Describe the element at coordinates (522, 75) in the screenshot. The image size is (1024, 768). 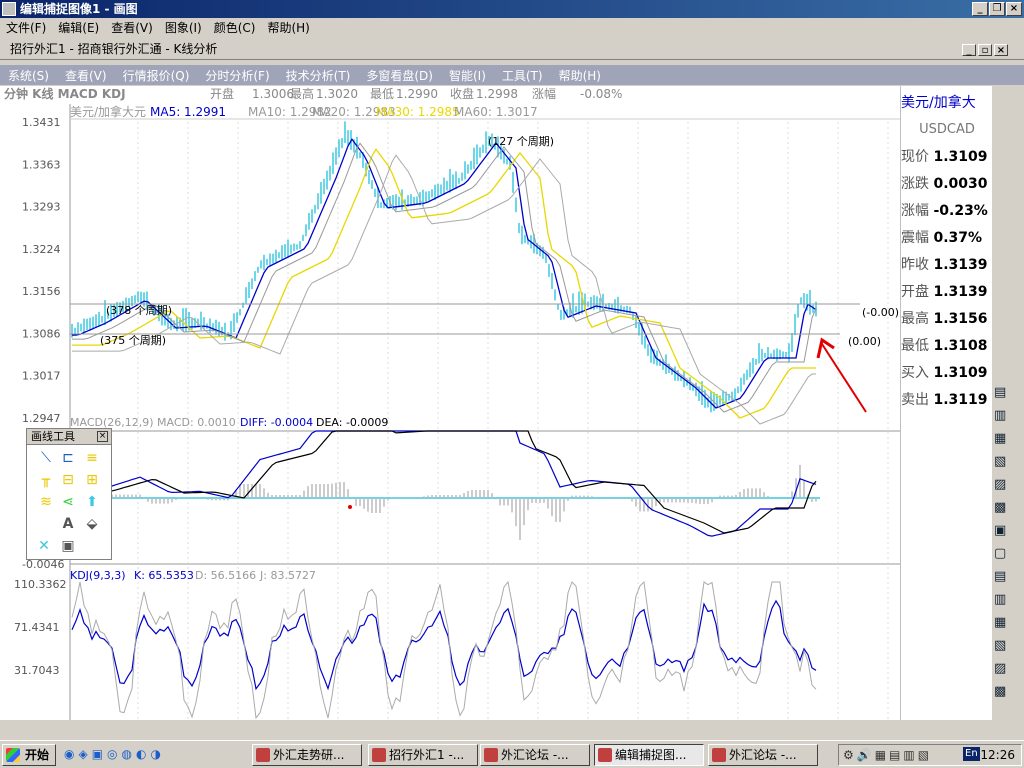
I see `app-menu-item-7: 工具(T)` at that location.